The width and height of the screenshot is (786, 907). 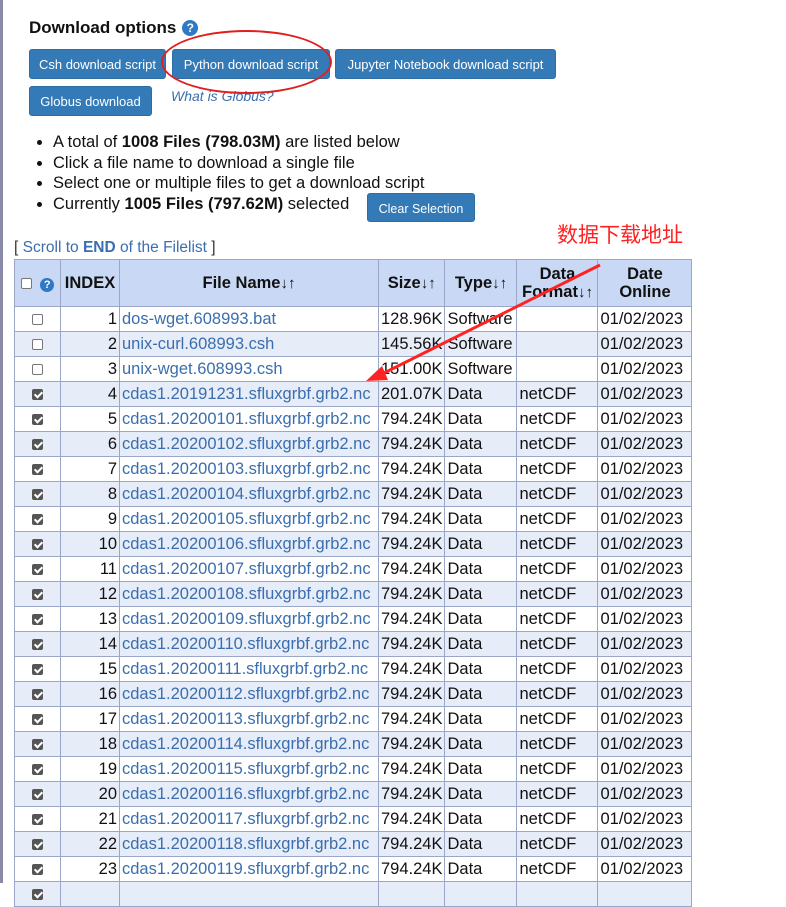 What do you see at coordinates (90, 769) in the screenshot?
I see `row-index: 19` at bounding box center [90, 769].